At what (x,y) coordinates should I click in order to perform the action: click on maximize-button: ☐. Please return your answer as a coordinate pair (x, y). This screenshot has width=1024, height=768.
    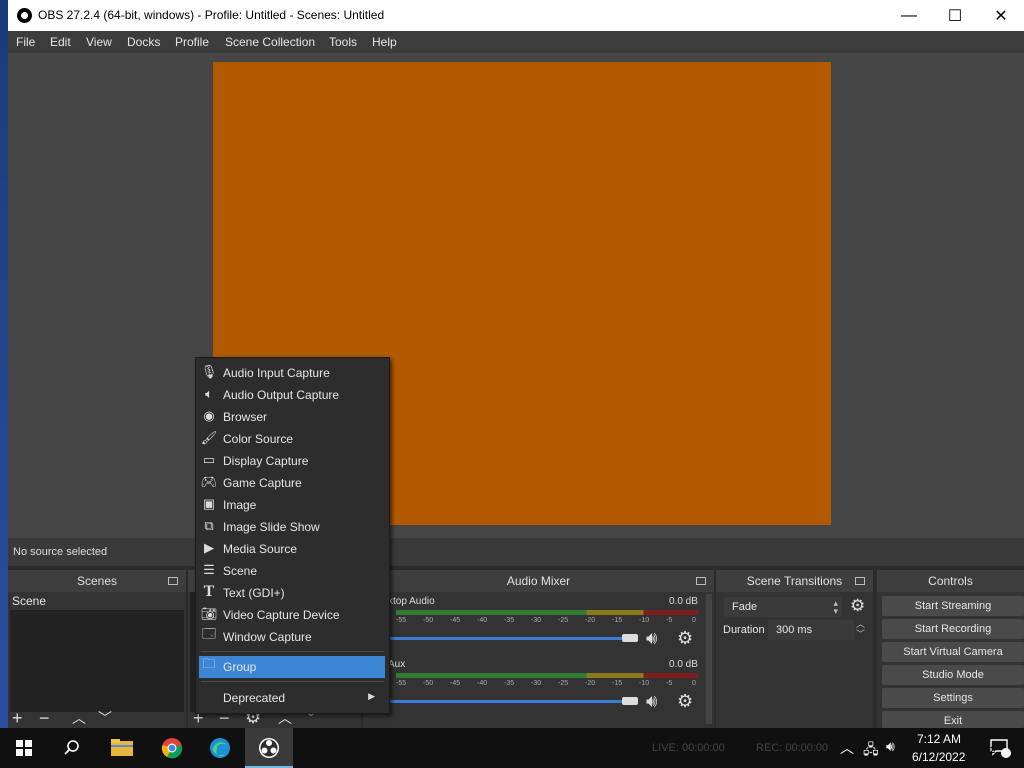
    Looking at the image, I should click on (955, 15).